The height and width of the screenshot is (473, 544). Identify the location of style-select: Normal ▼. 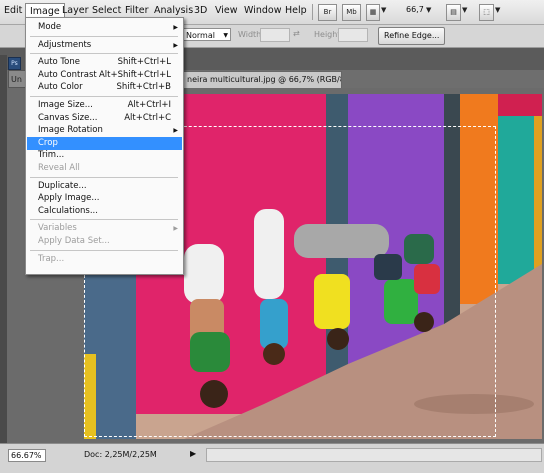
(206, 34).